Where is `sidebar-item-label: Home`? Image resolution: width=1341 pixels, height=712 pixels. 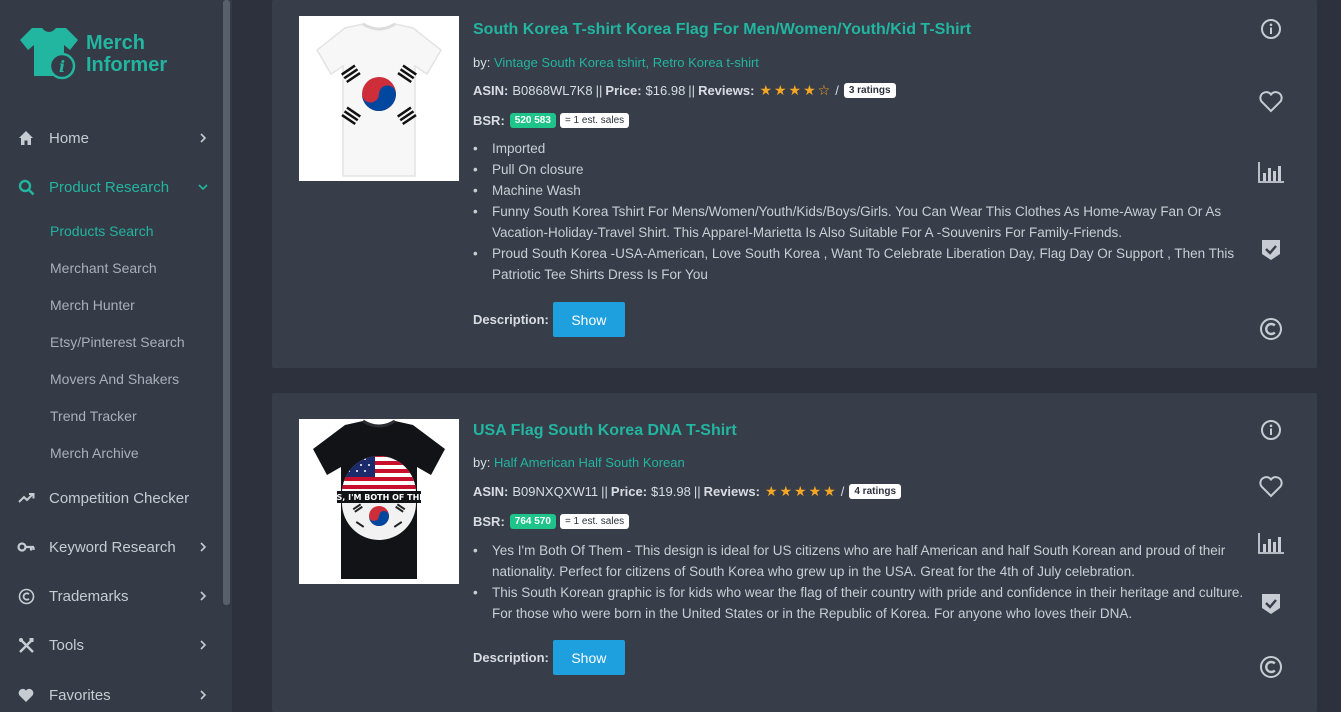 sidebar-item-label: Home is located at coordinates (69, 138).